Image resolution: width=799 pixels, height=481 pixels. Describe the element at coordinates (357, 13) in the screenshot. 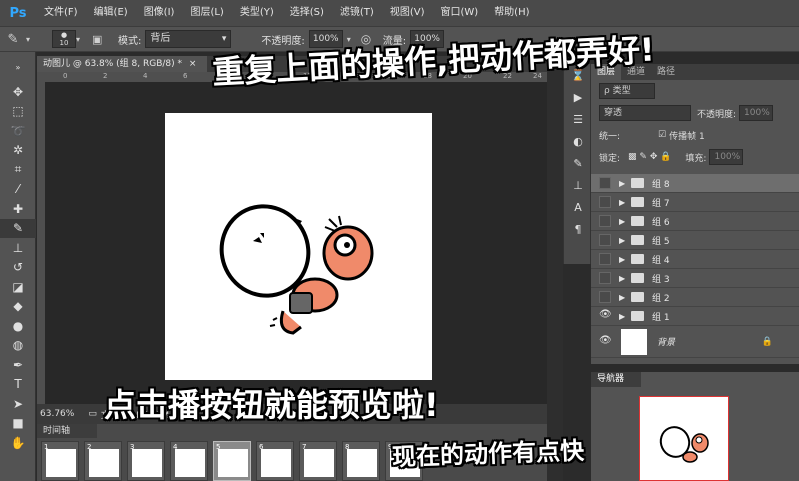

I see `menu-filter: 滤镜(T)` at that location.